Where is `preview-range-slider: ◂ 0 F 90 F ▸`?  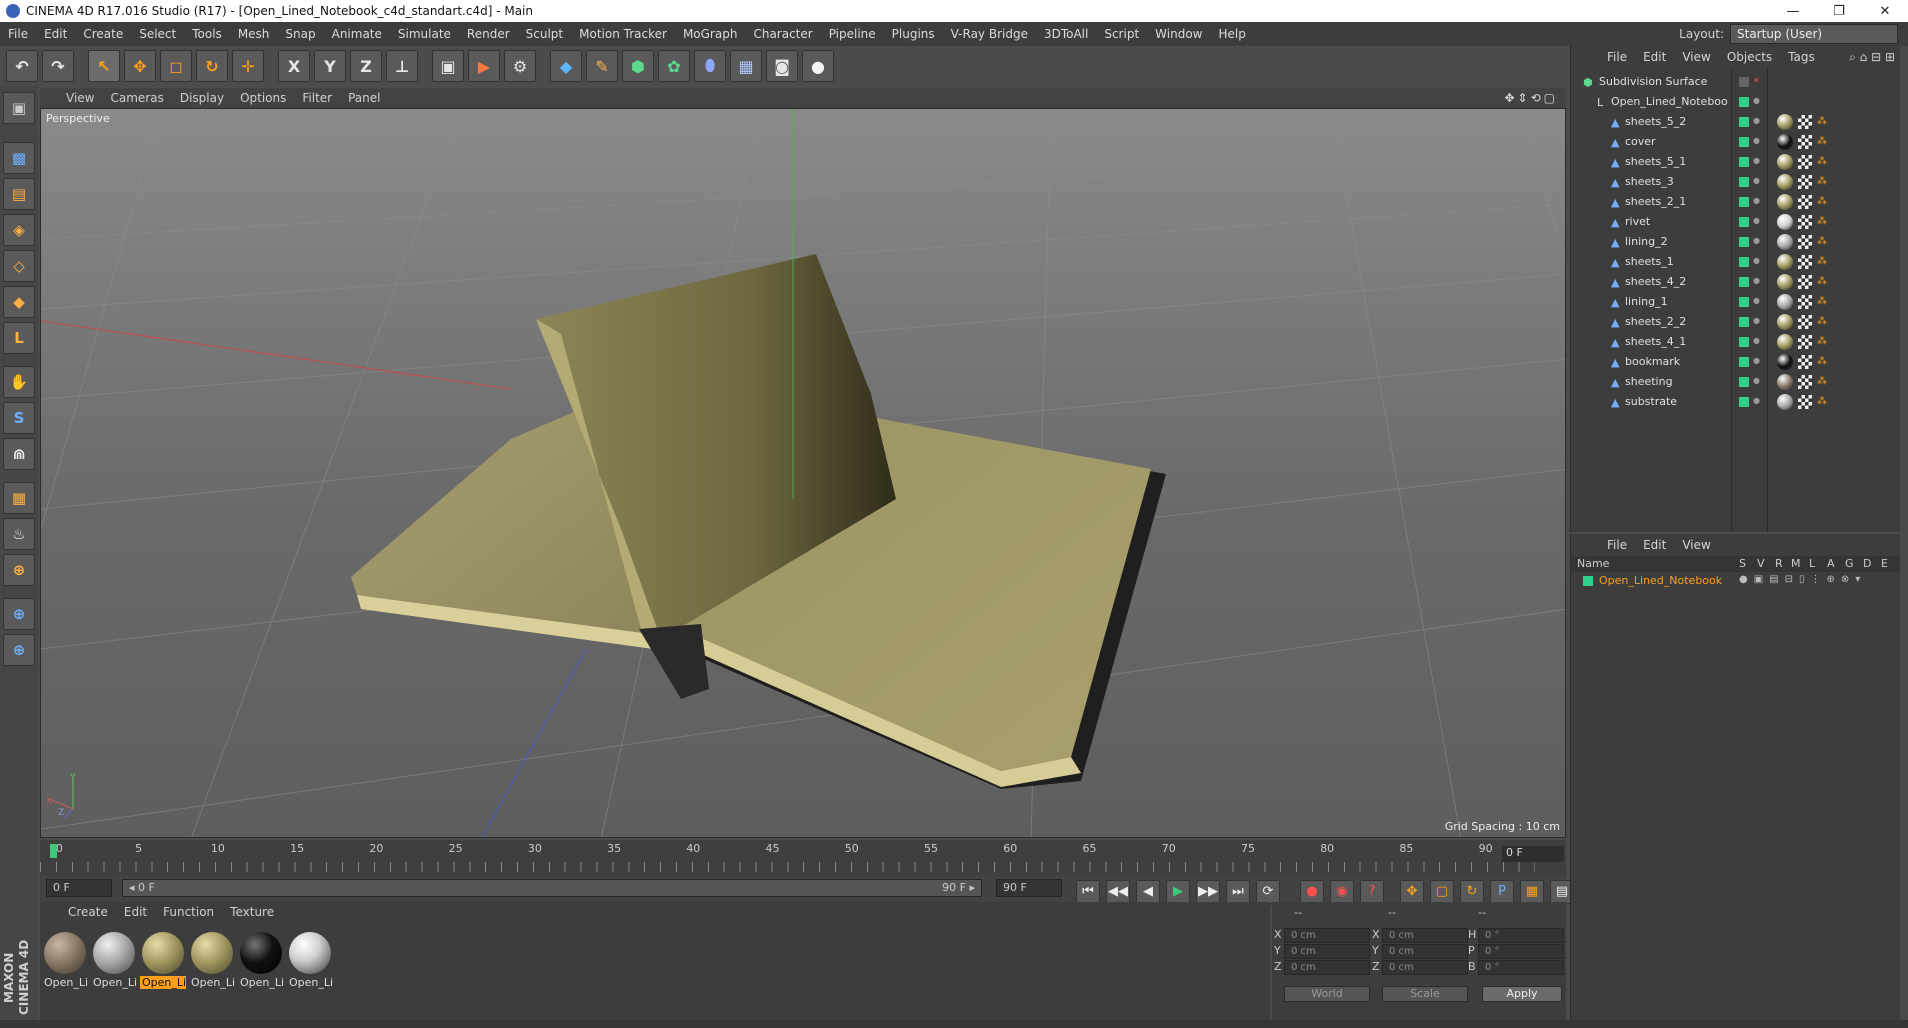 preview-range-slider: ◂ 0 F 90 F ▸ is located at coordinates (552, 888).